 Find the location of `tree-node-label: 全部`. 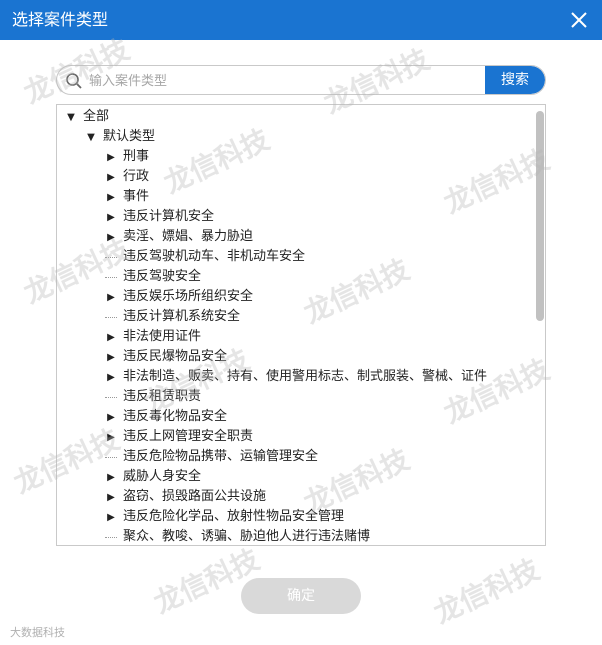

tree-node-label: 全部 is located at coordinates (96, 116).